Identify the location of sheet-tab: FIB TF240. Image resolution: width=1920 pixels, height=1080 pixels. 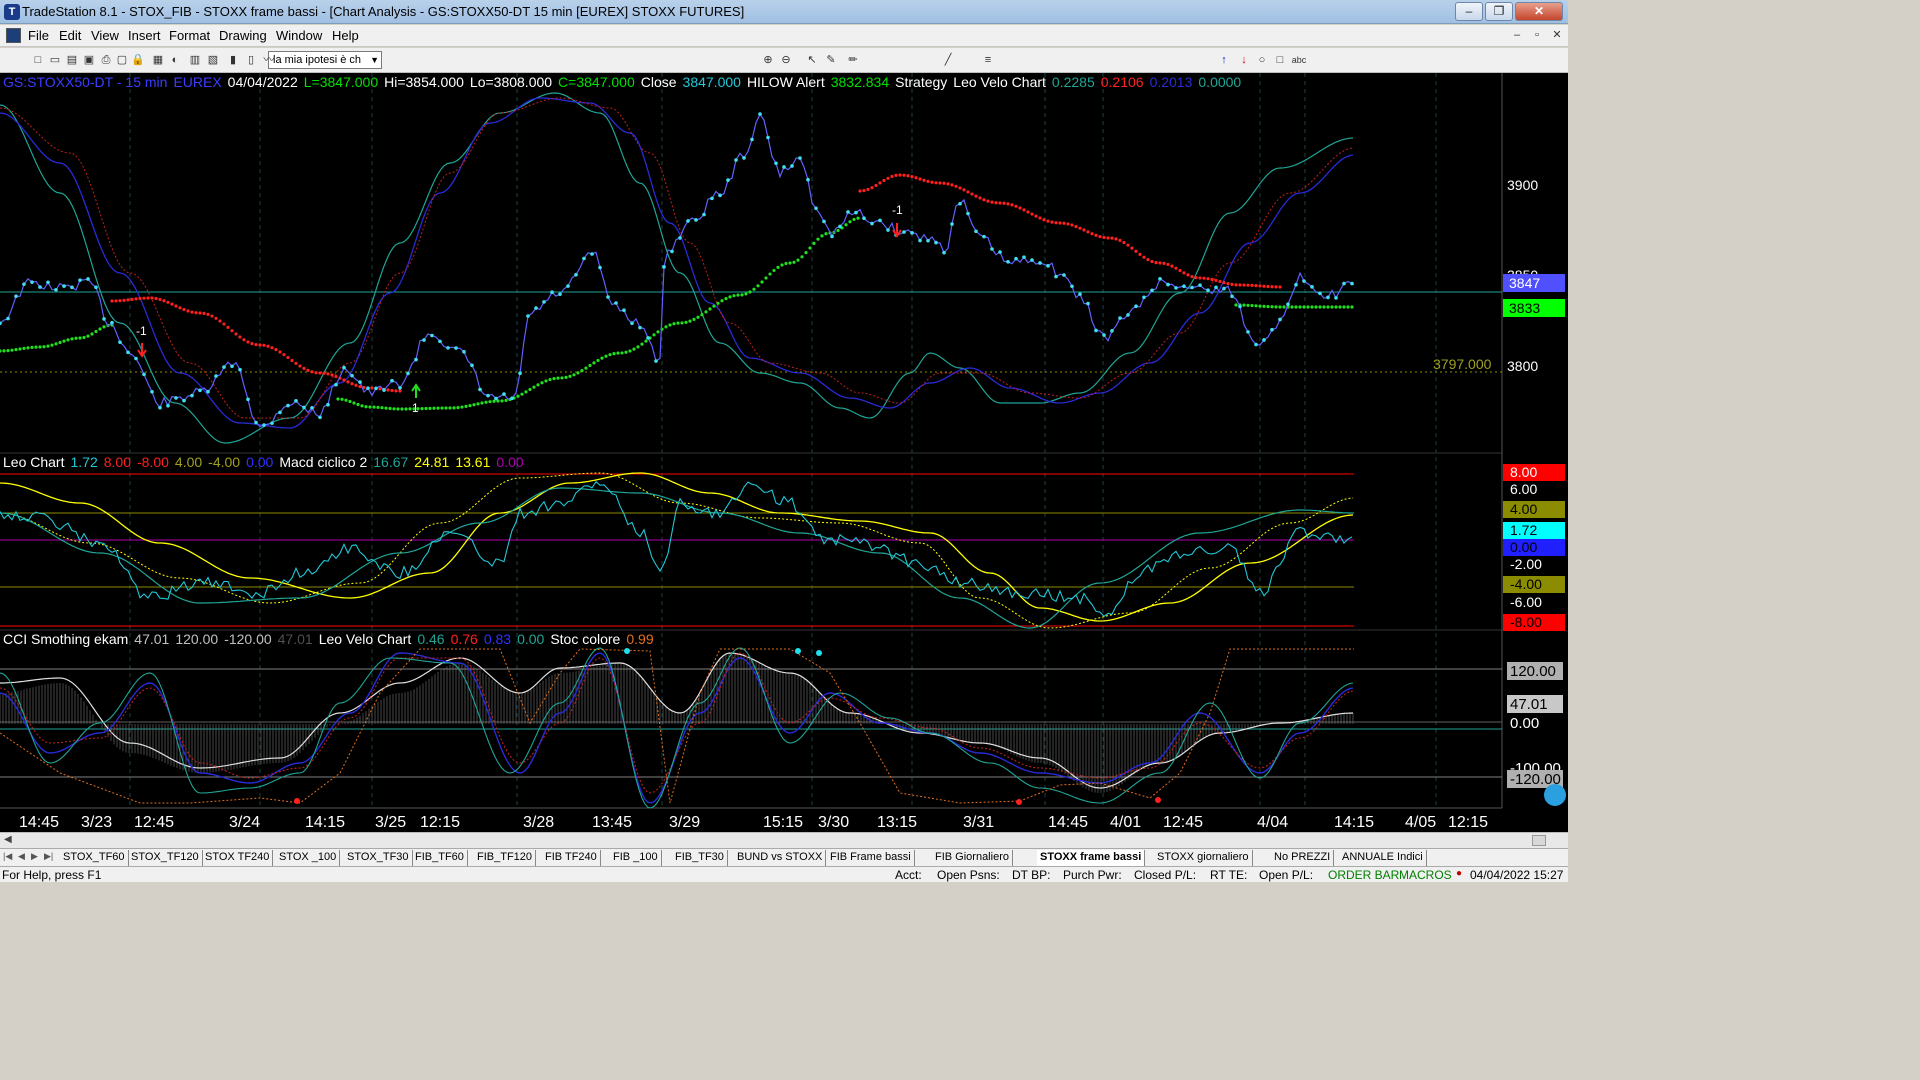
(571, 858).